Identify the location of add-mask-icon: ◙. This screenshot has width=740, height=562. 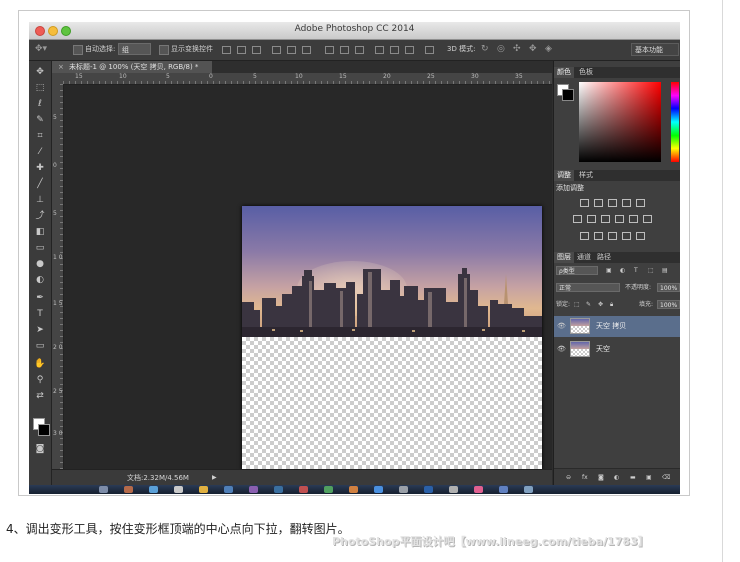
(601, 477).